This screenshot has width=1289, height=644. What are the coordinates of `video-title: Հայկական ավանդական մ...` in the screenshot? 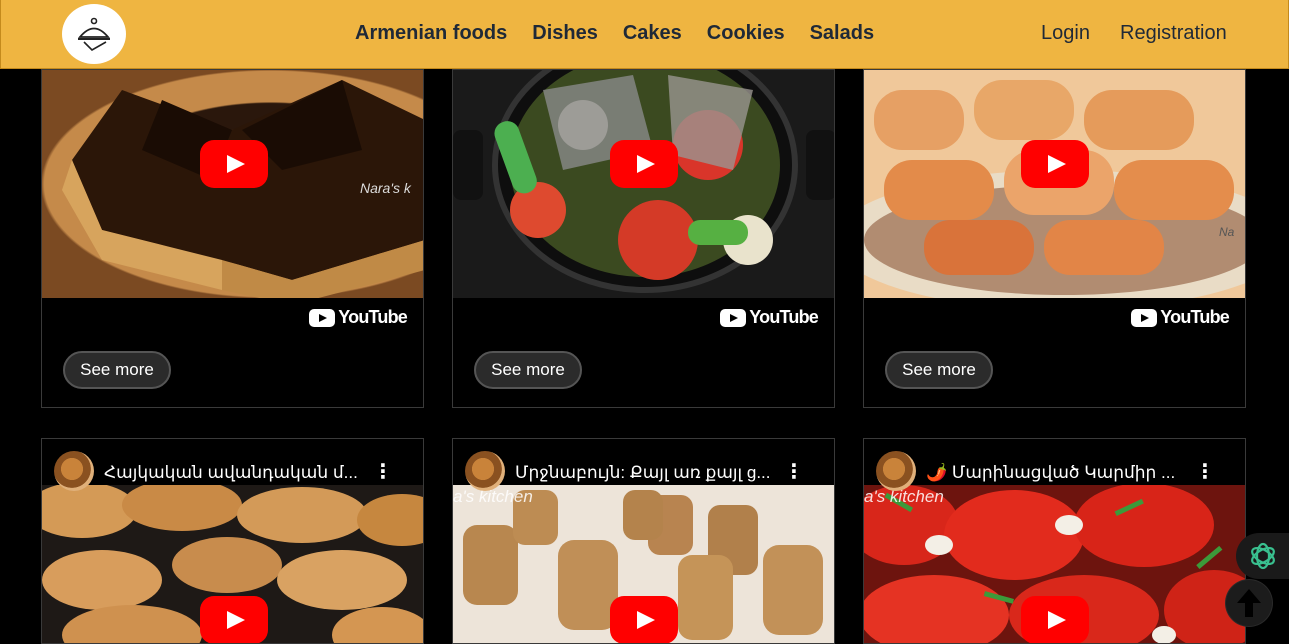 It's located at (234, 473).